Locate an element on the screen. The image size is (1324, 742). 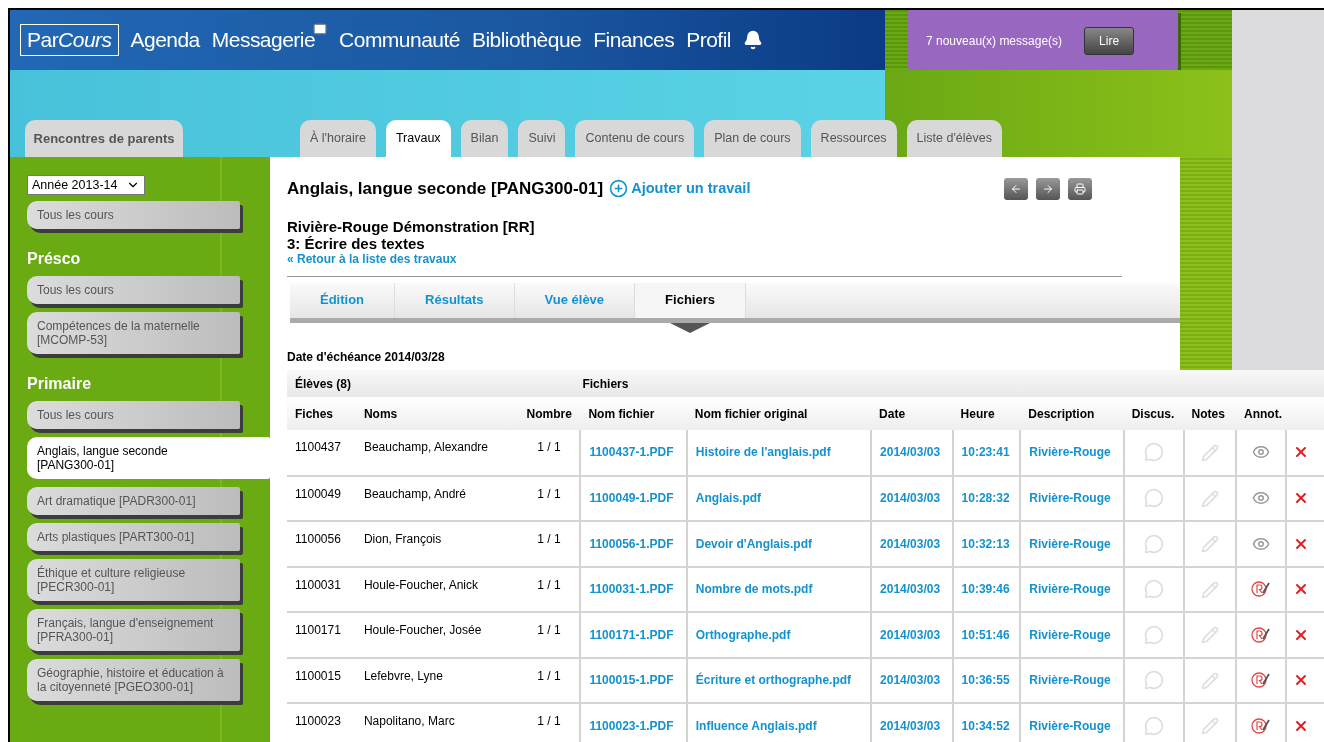
table-cell: Houle-Foucher, Anick is located at coordinates (420, 584).